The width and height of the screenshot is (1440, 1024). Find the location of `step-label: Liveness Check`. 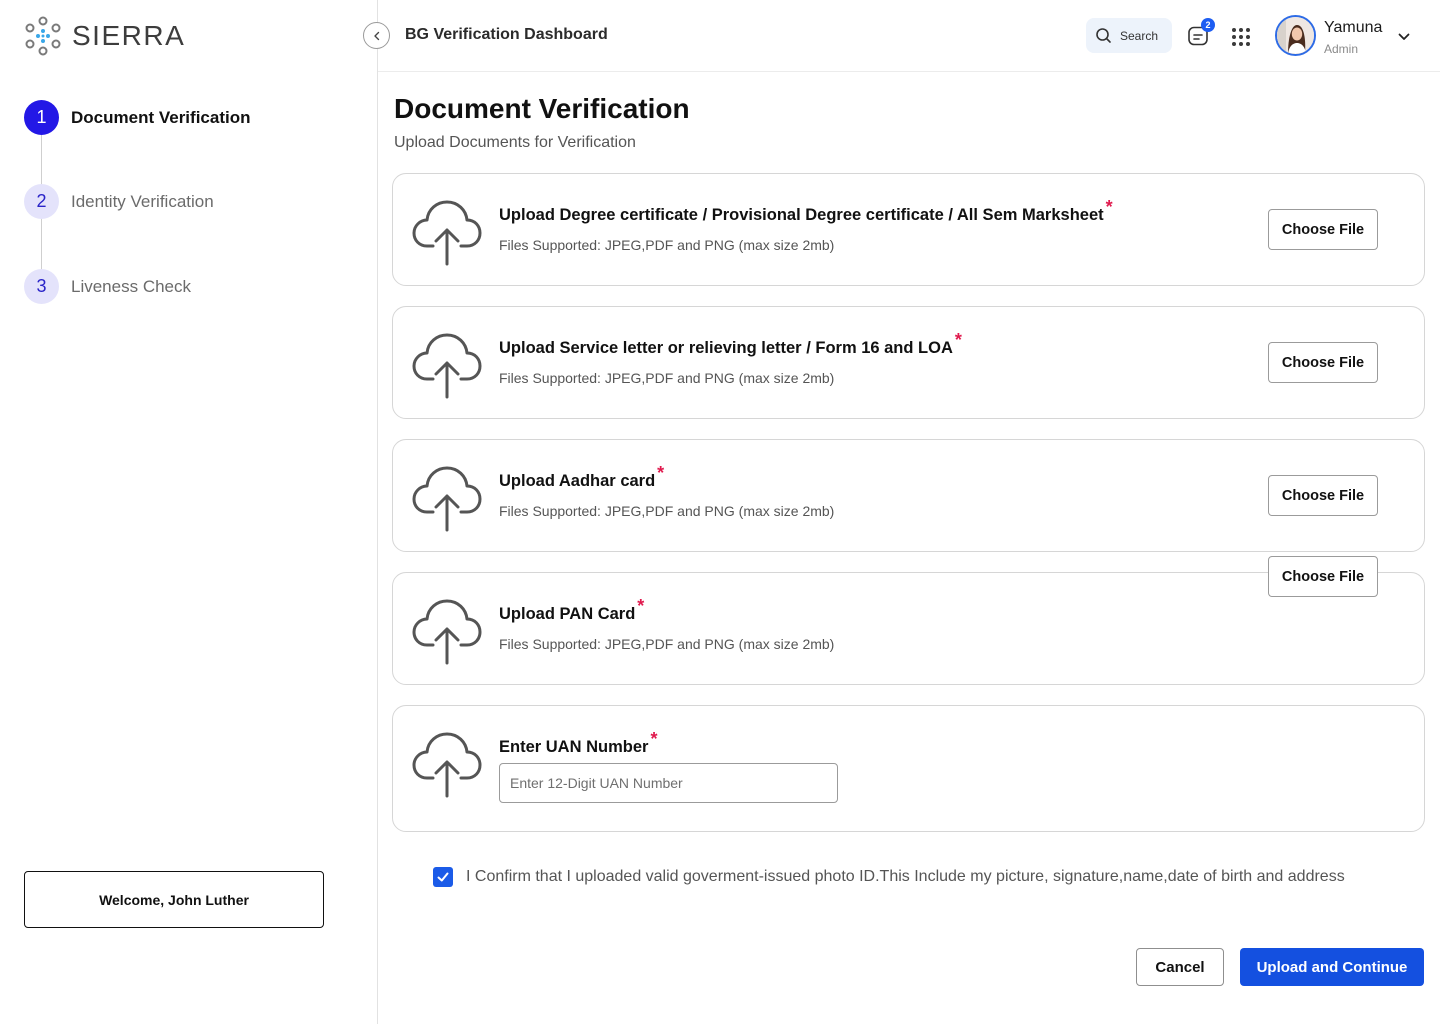

step-label: Liveness Check is located at coordinates (131, 286).